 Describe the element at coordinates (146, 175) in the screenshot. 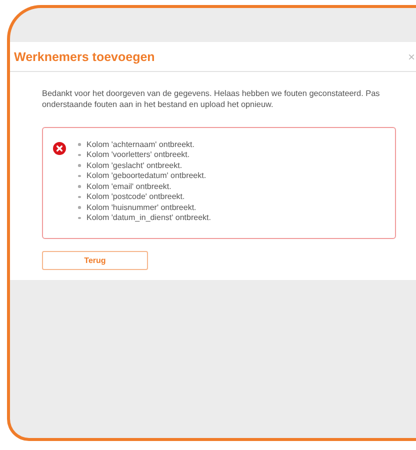

I see `error-item: Kolom 'geboortedatum' ontbreekt.` at that location.